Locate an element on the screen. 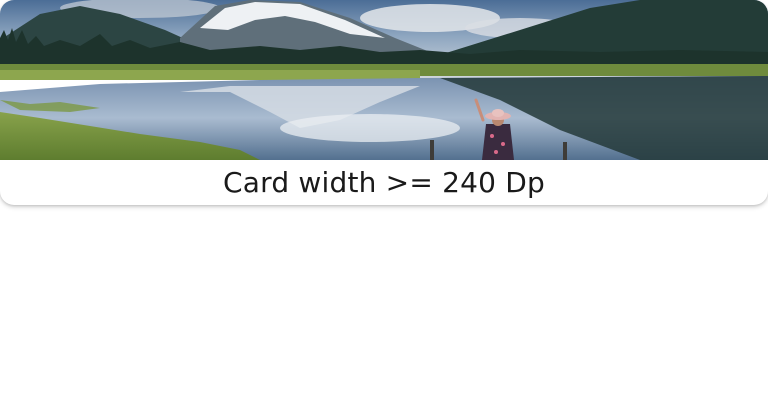 The height and width of the screenshot is (400, 768). reflection-cloud is located at coordinates (370, 128).